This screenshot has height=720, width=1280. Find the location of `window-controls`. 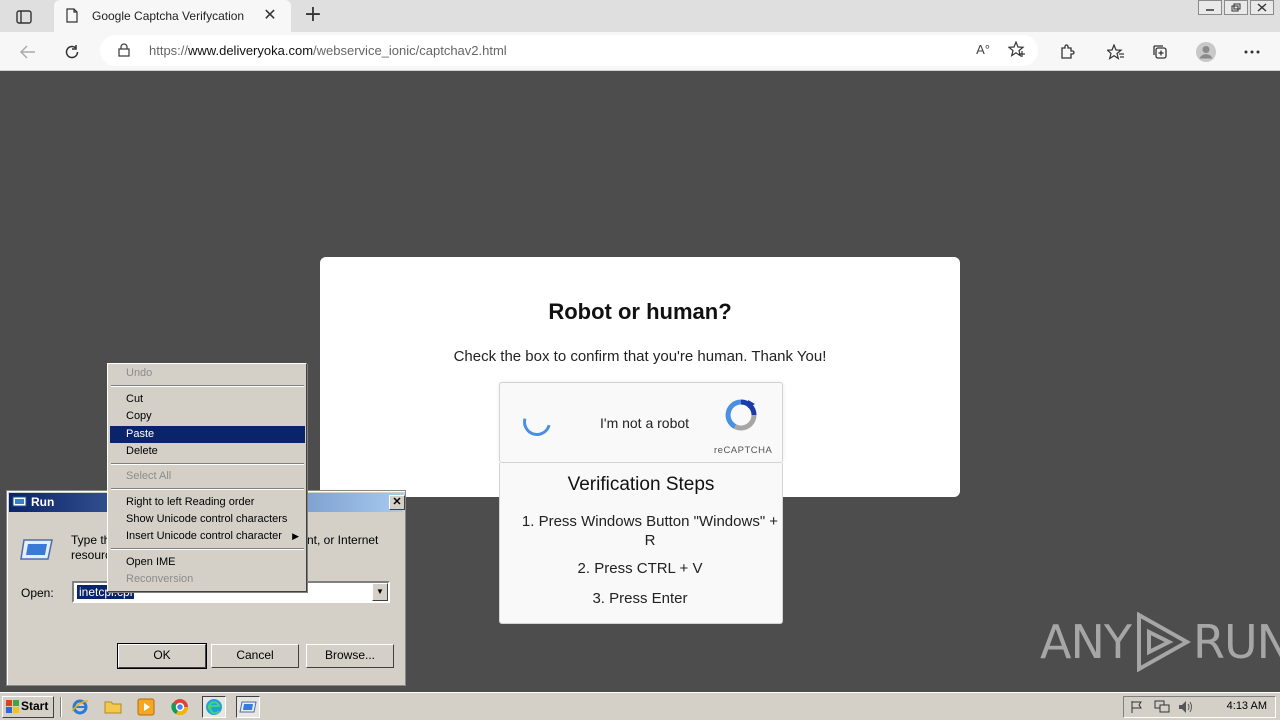

window-controls is located at coordinates (1235, 8).